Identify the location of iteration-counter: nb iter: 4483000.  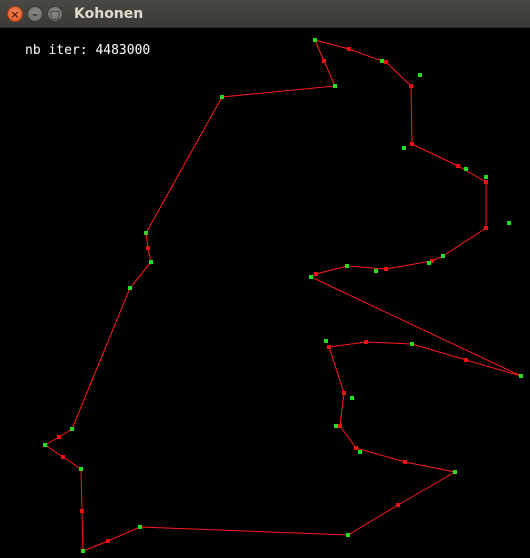
(87, 50).